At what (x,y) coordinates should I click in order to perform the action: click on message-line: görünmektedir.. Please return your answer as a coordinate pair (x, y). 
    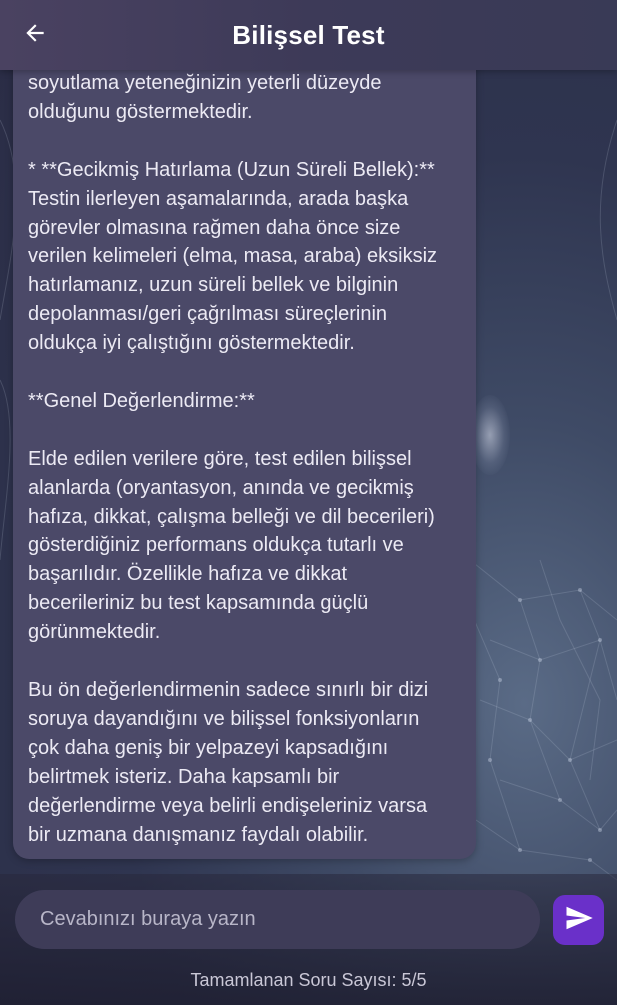
    Looking at the image, I should click on (94, 632).